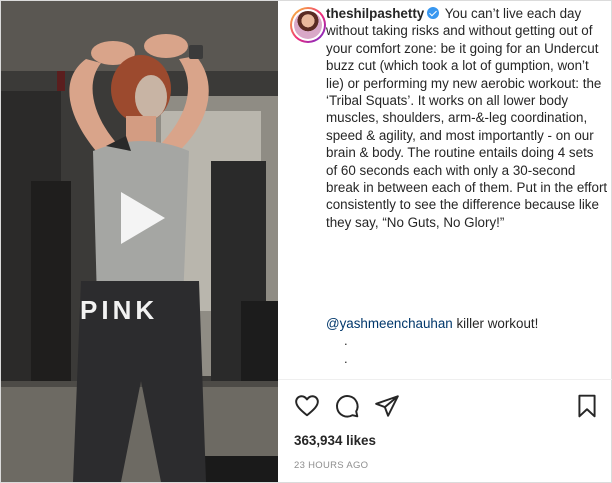 This screenshot has height=483, width=612. I want to click on mention-link: @yashmeenchauhan, so click(389, 323).